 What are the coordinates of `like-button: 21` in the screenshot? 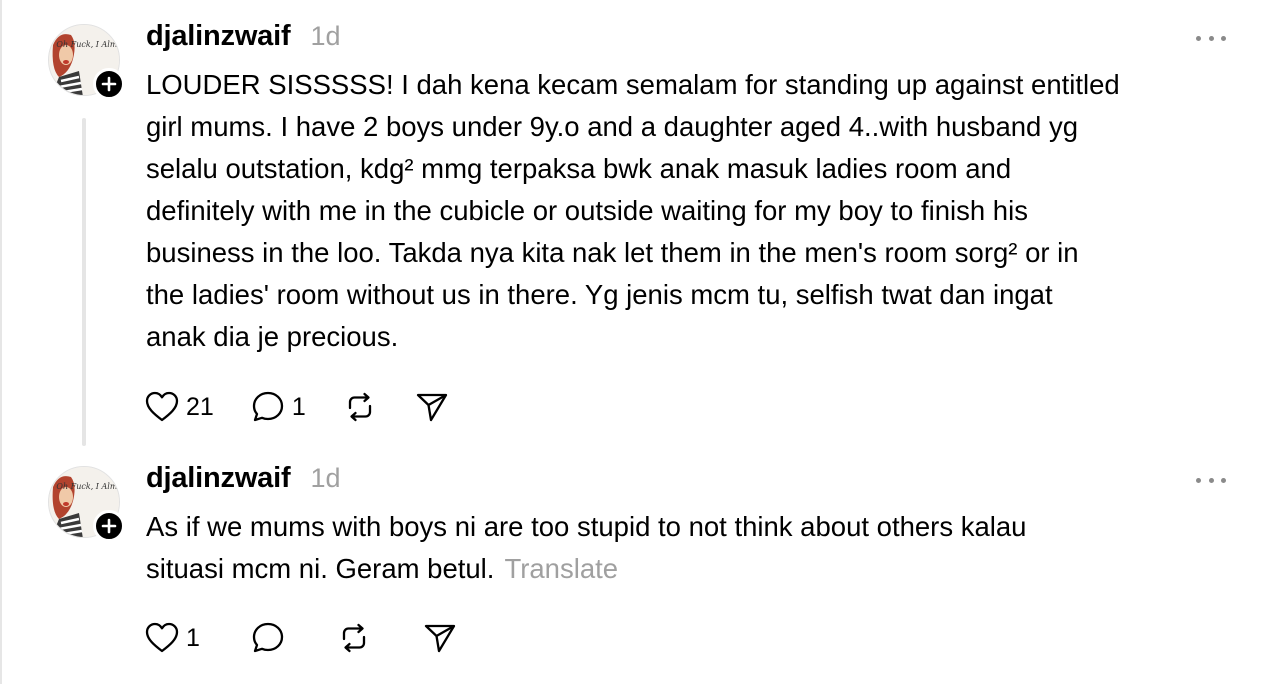 It's located at (179, 407).